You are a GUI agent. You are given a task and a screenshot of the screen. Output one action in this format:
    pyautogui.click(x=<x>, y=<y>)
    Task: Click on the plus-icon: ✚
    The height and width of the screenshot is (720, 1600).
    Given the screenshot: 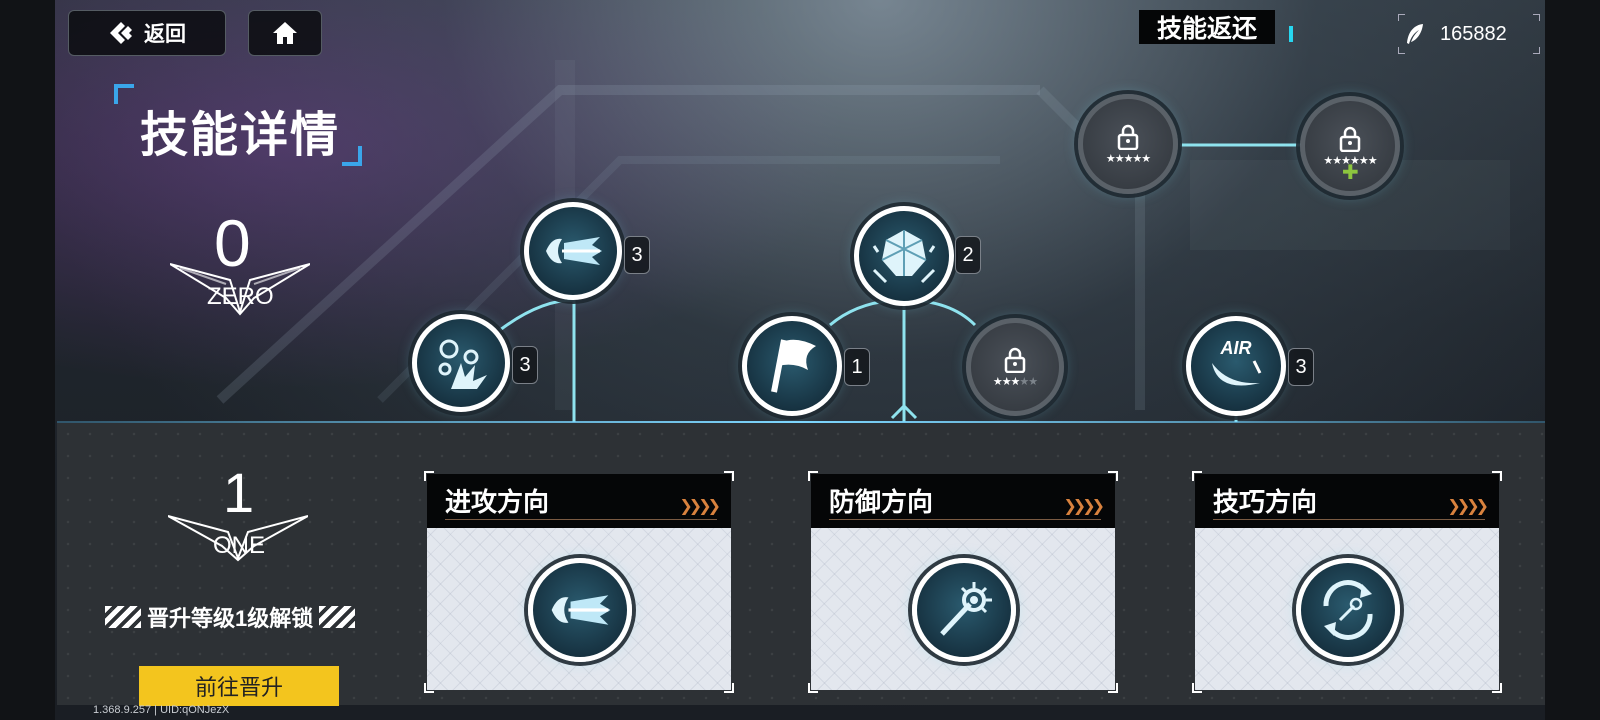 What is the action you would take?
    pyautogui.click(x=1350, y=173)
    